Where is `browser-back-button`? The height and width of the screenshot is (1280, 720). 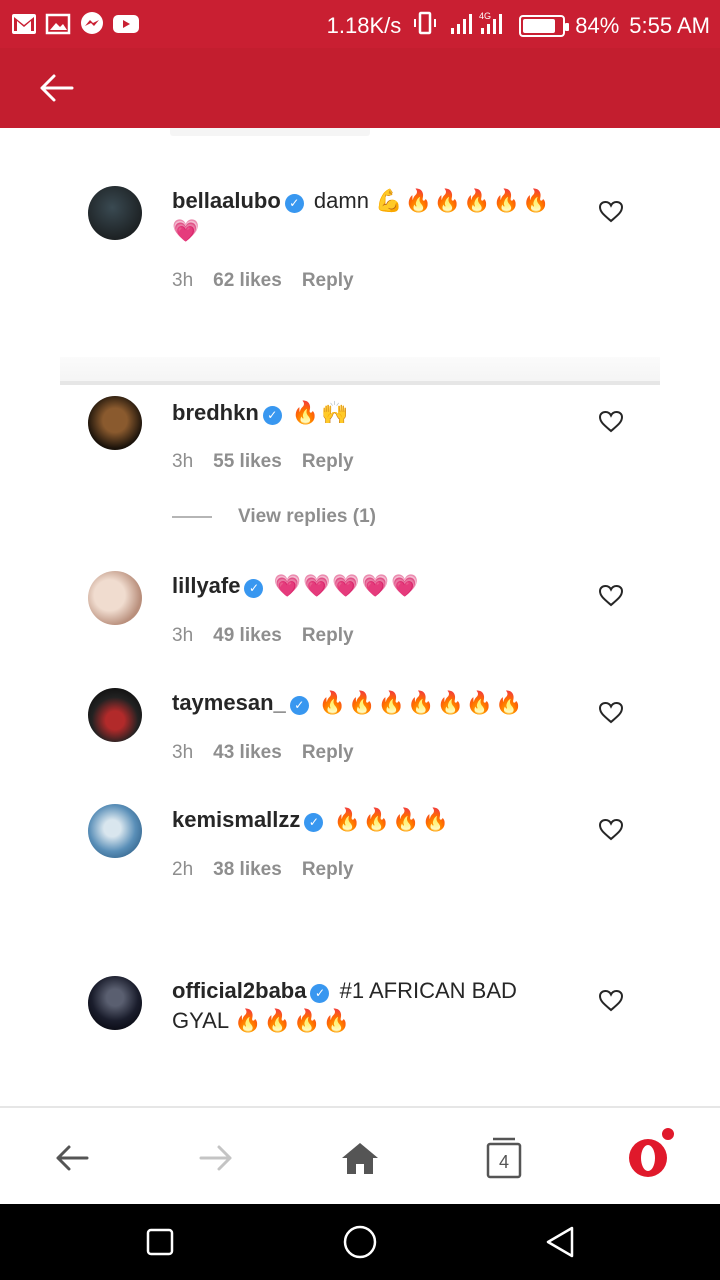 browser-back-button is located at coordinates (72, 1158).